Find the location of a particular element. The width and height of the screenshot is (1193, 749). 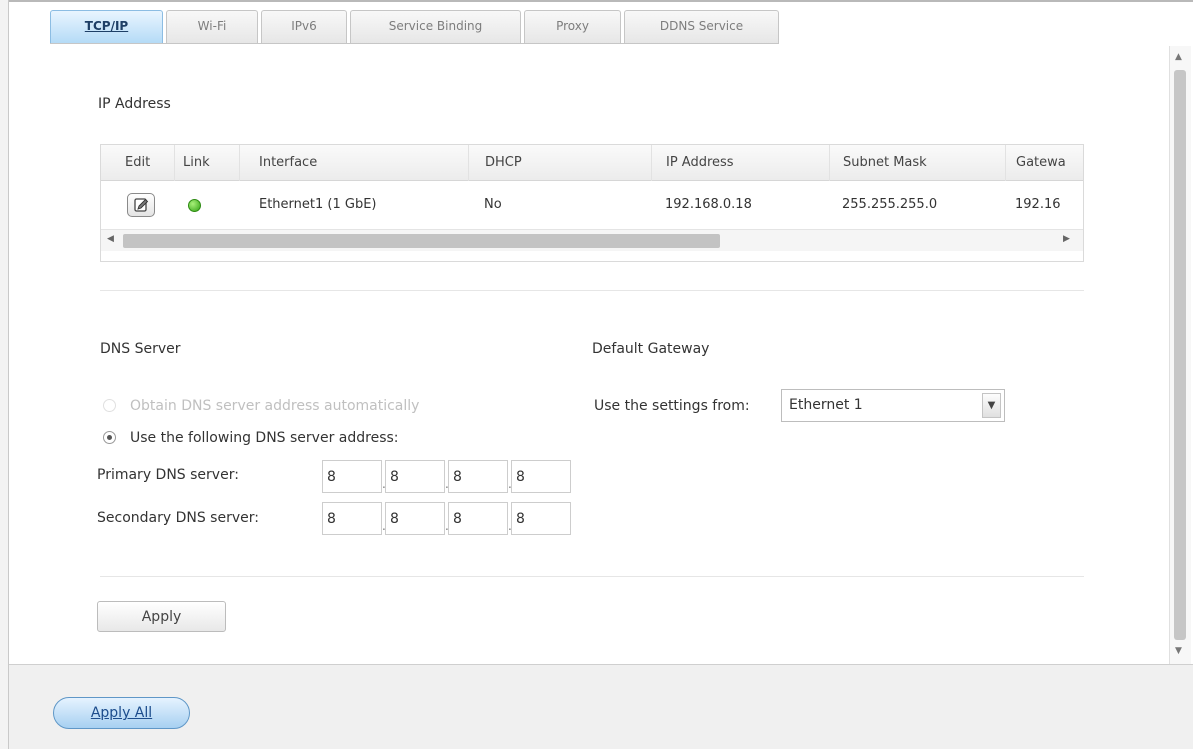

dns-server-title: DNS Server is located at coordinates (140, 349).